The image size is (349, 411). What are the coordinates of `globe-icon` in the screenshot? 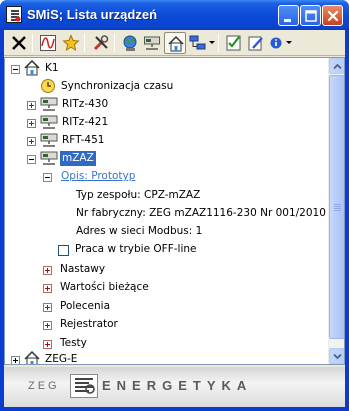 It's located at (130, 43).